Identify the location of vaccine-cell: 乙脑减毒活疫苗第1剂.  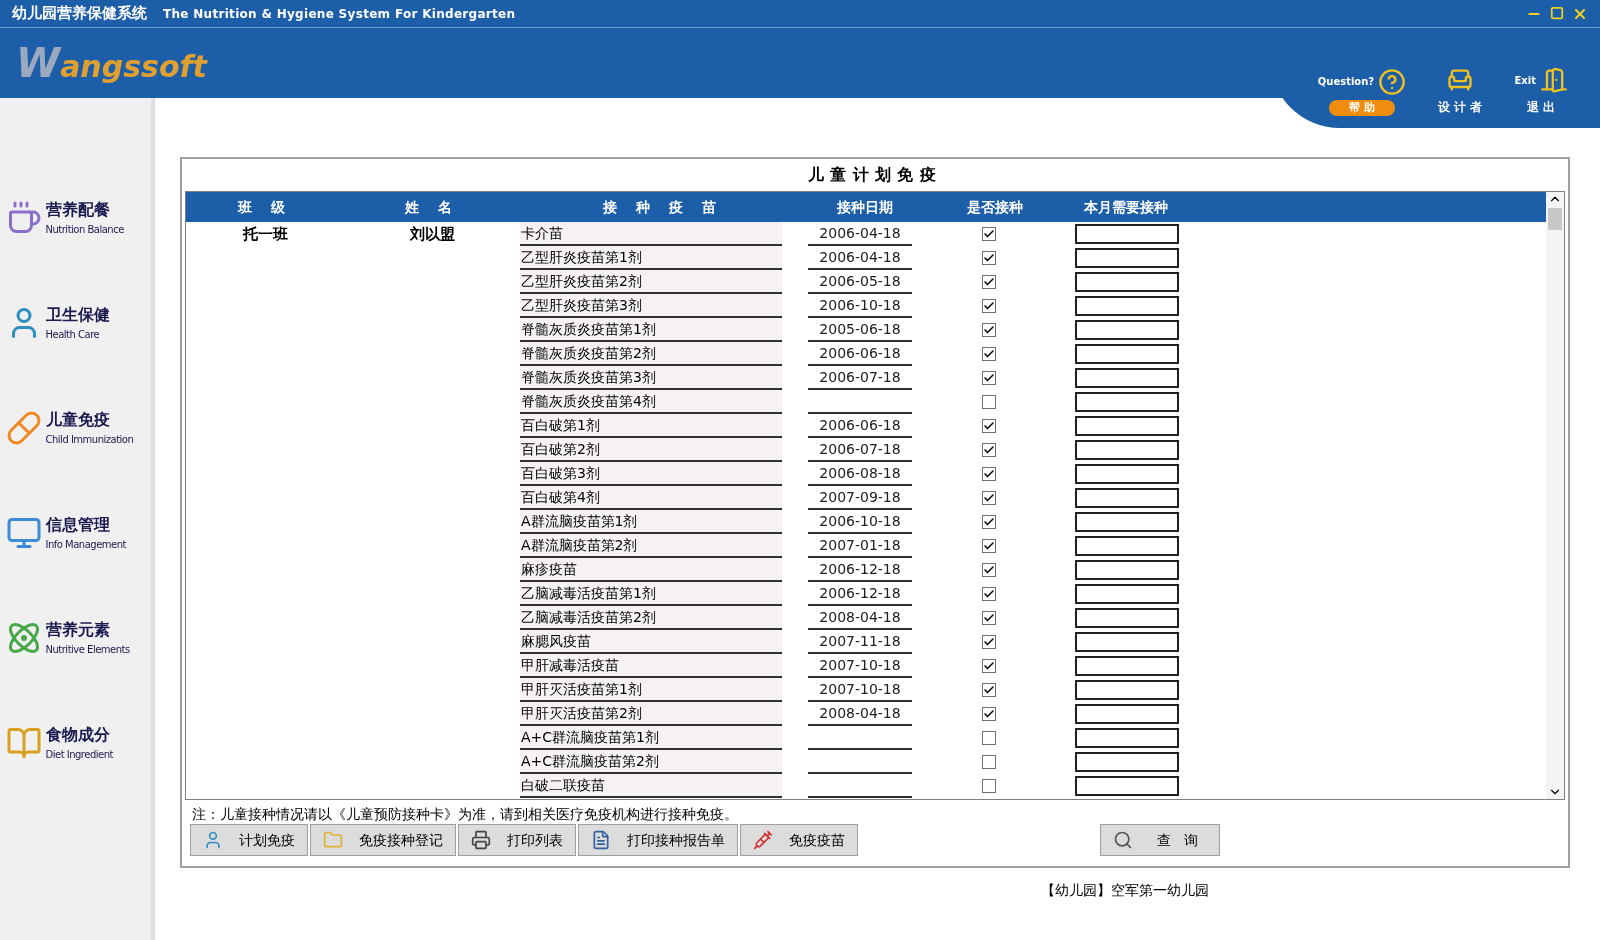
(651, 594).